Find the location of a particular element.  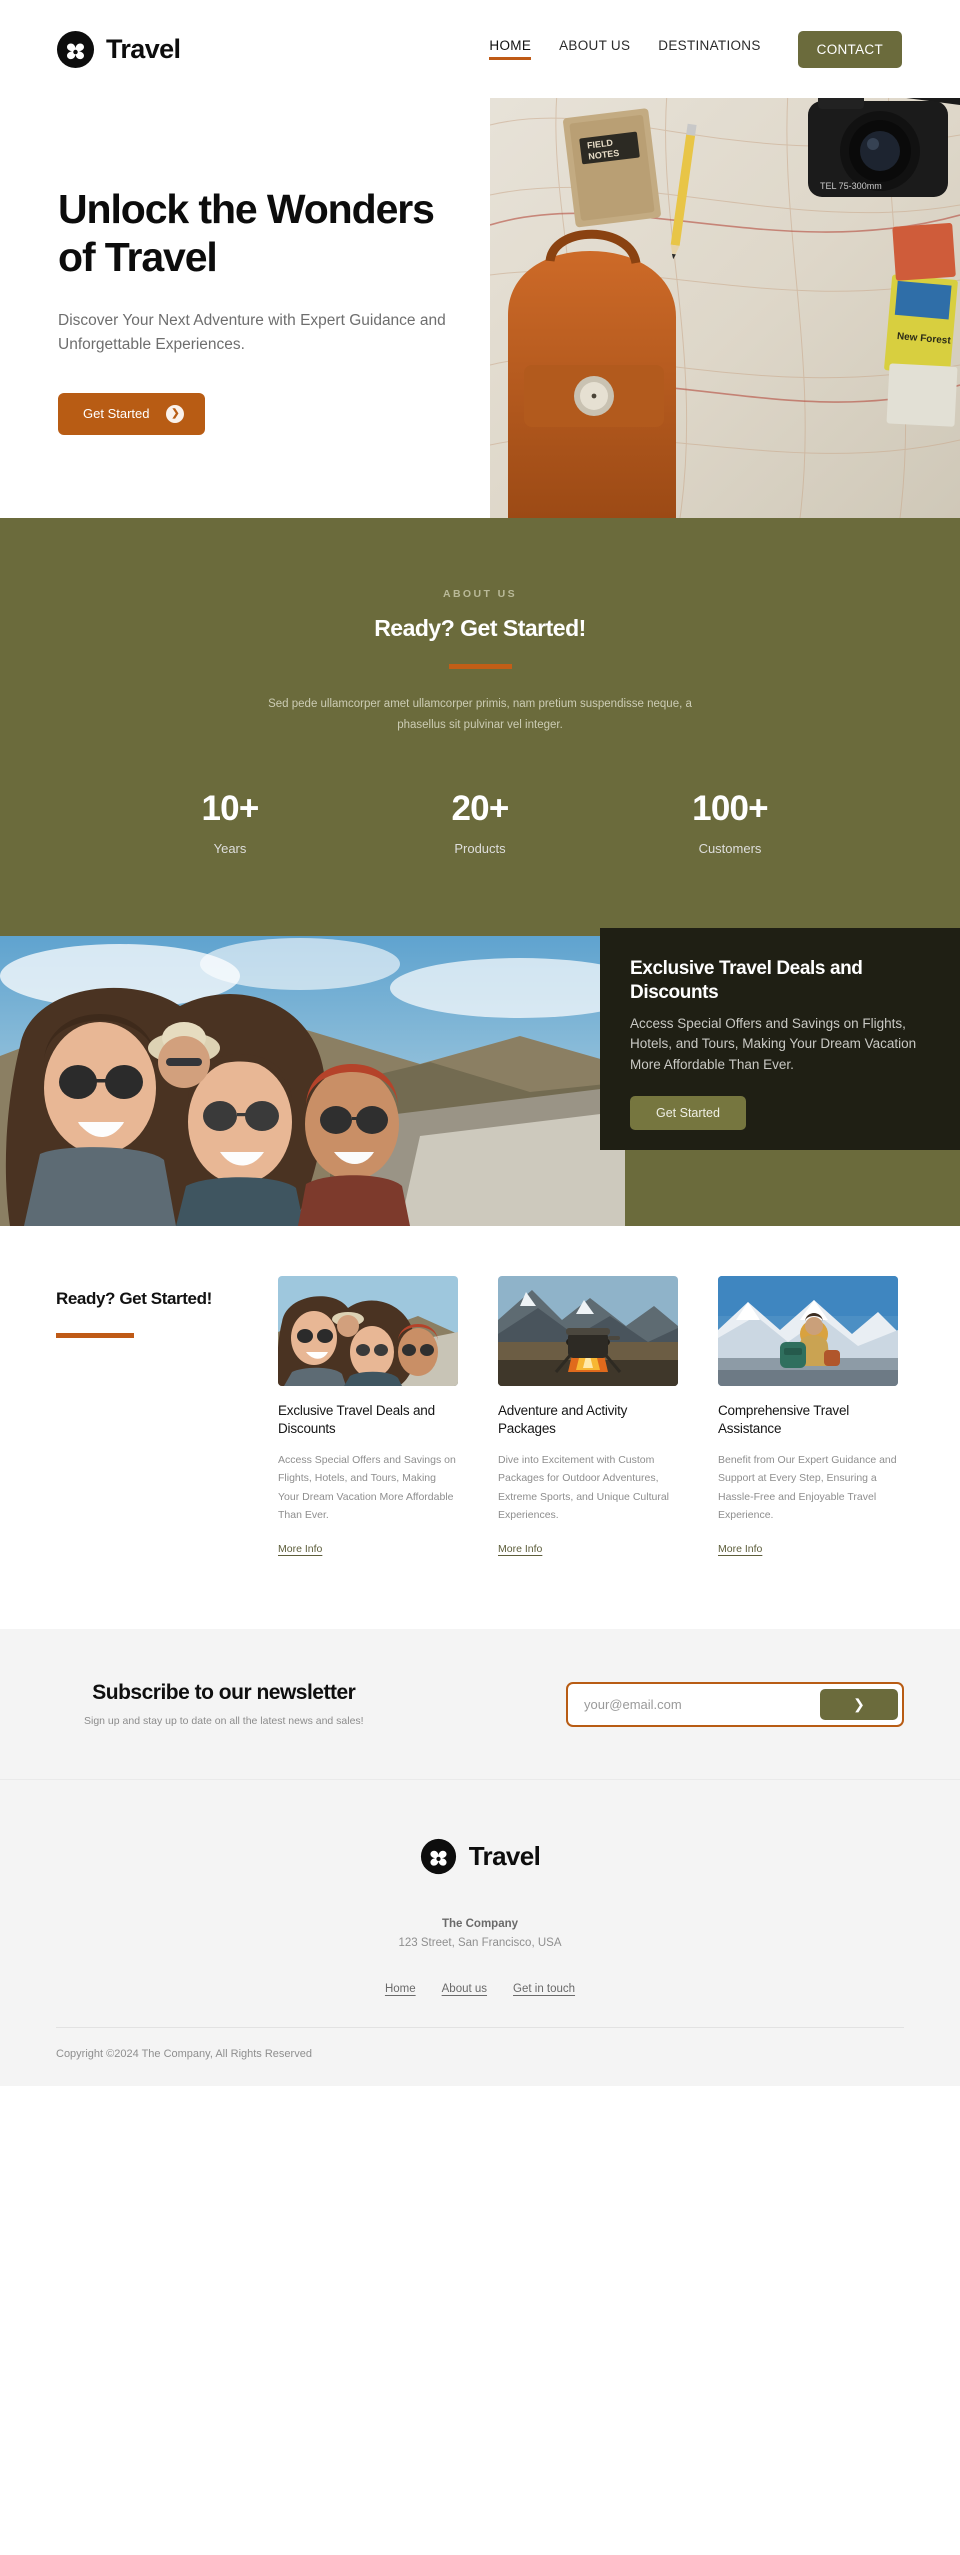

stat-years: 10+ Years is located at coordinates (230, 822).